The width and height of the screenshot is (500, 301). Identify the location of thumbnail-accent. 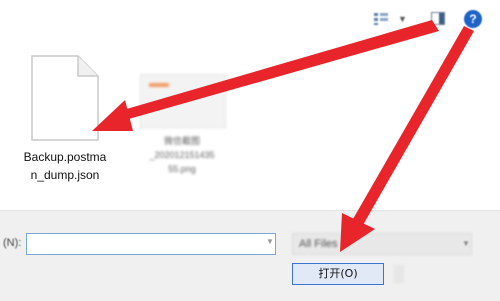
(159, 85).